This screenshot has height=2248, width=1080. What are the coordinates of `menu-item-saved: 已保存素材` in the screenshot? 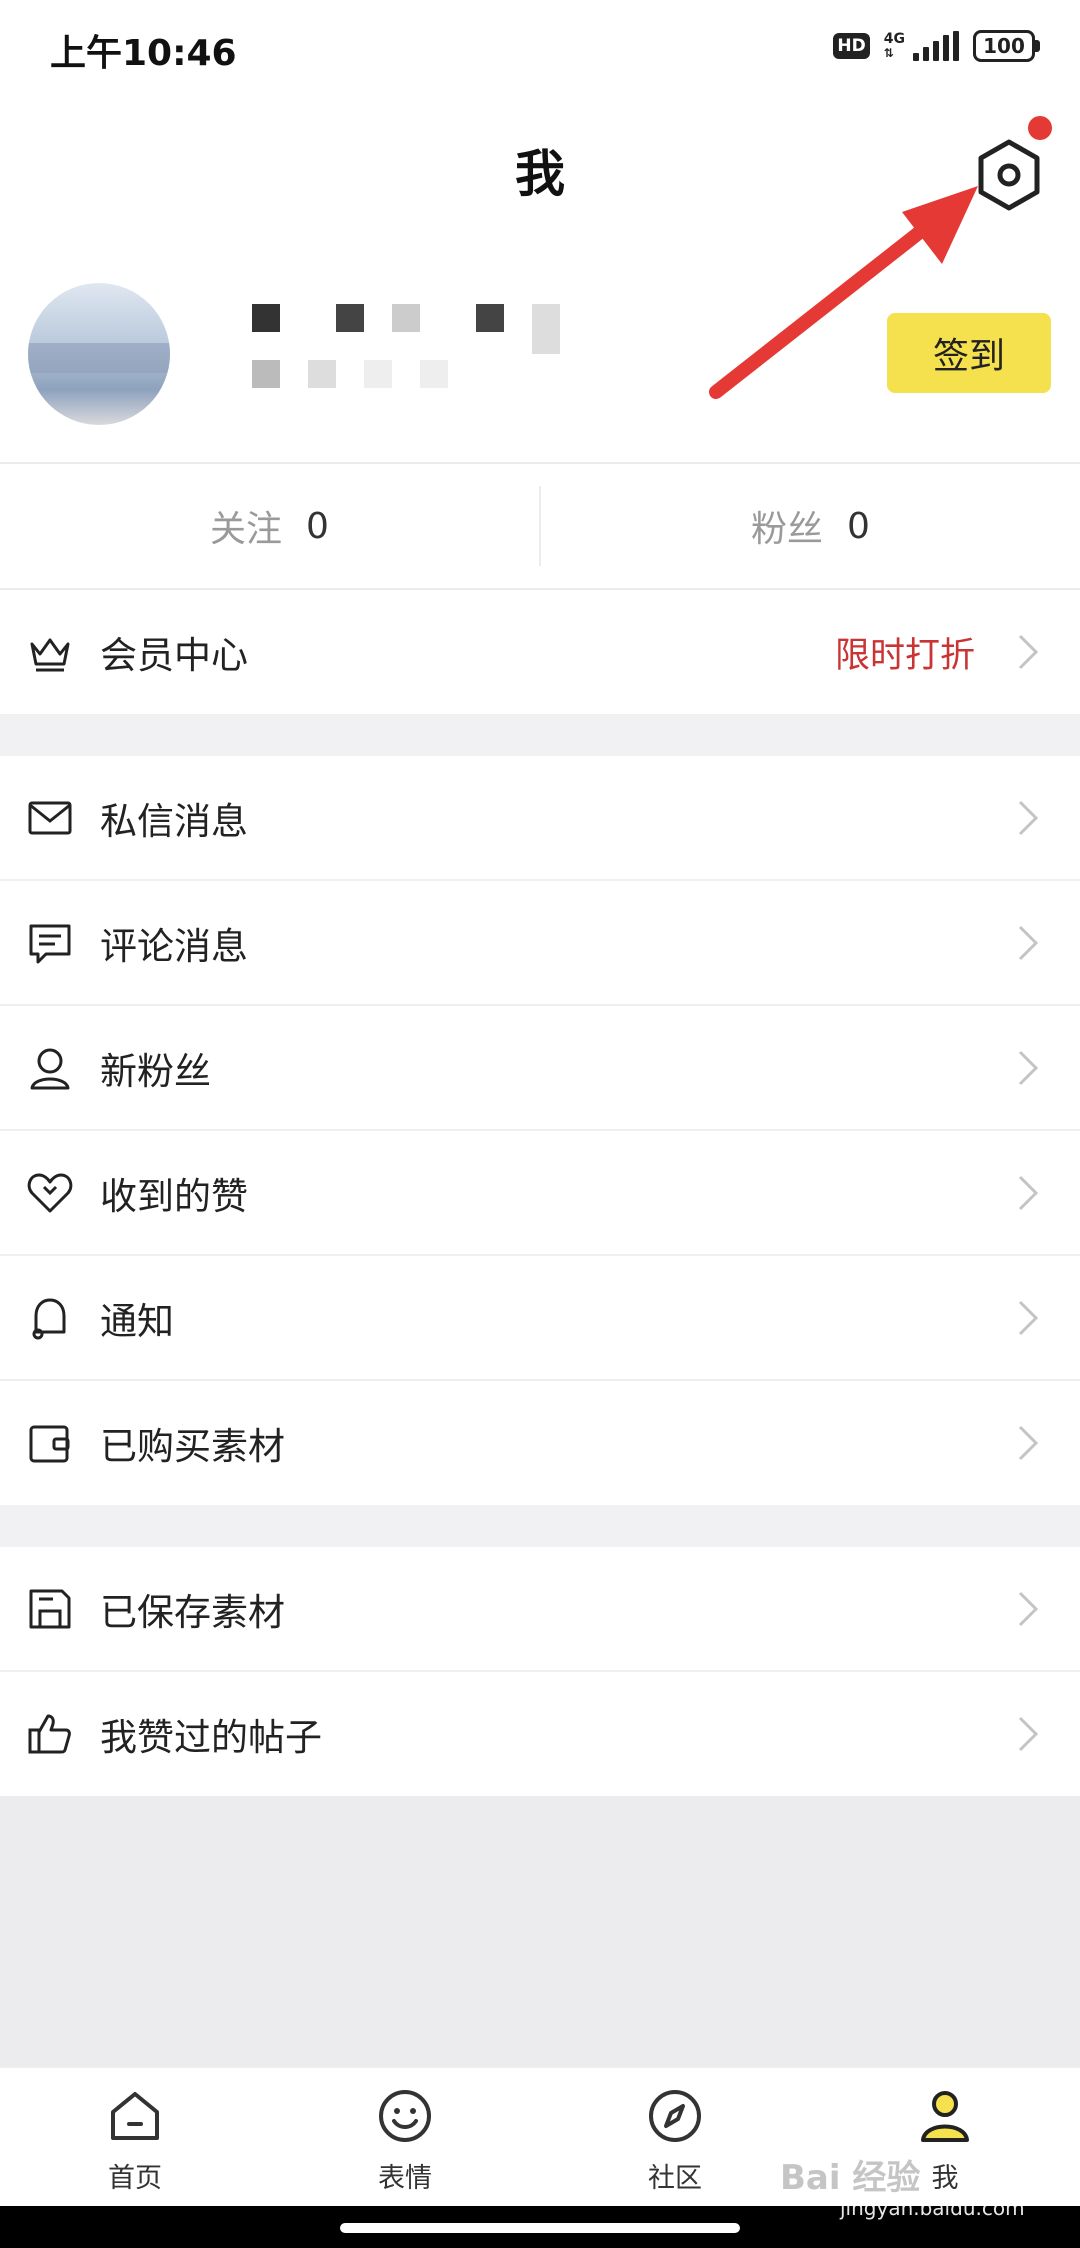 It's located at (540, 1609).